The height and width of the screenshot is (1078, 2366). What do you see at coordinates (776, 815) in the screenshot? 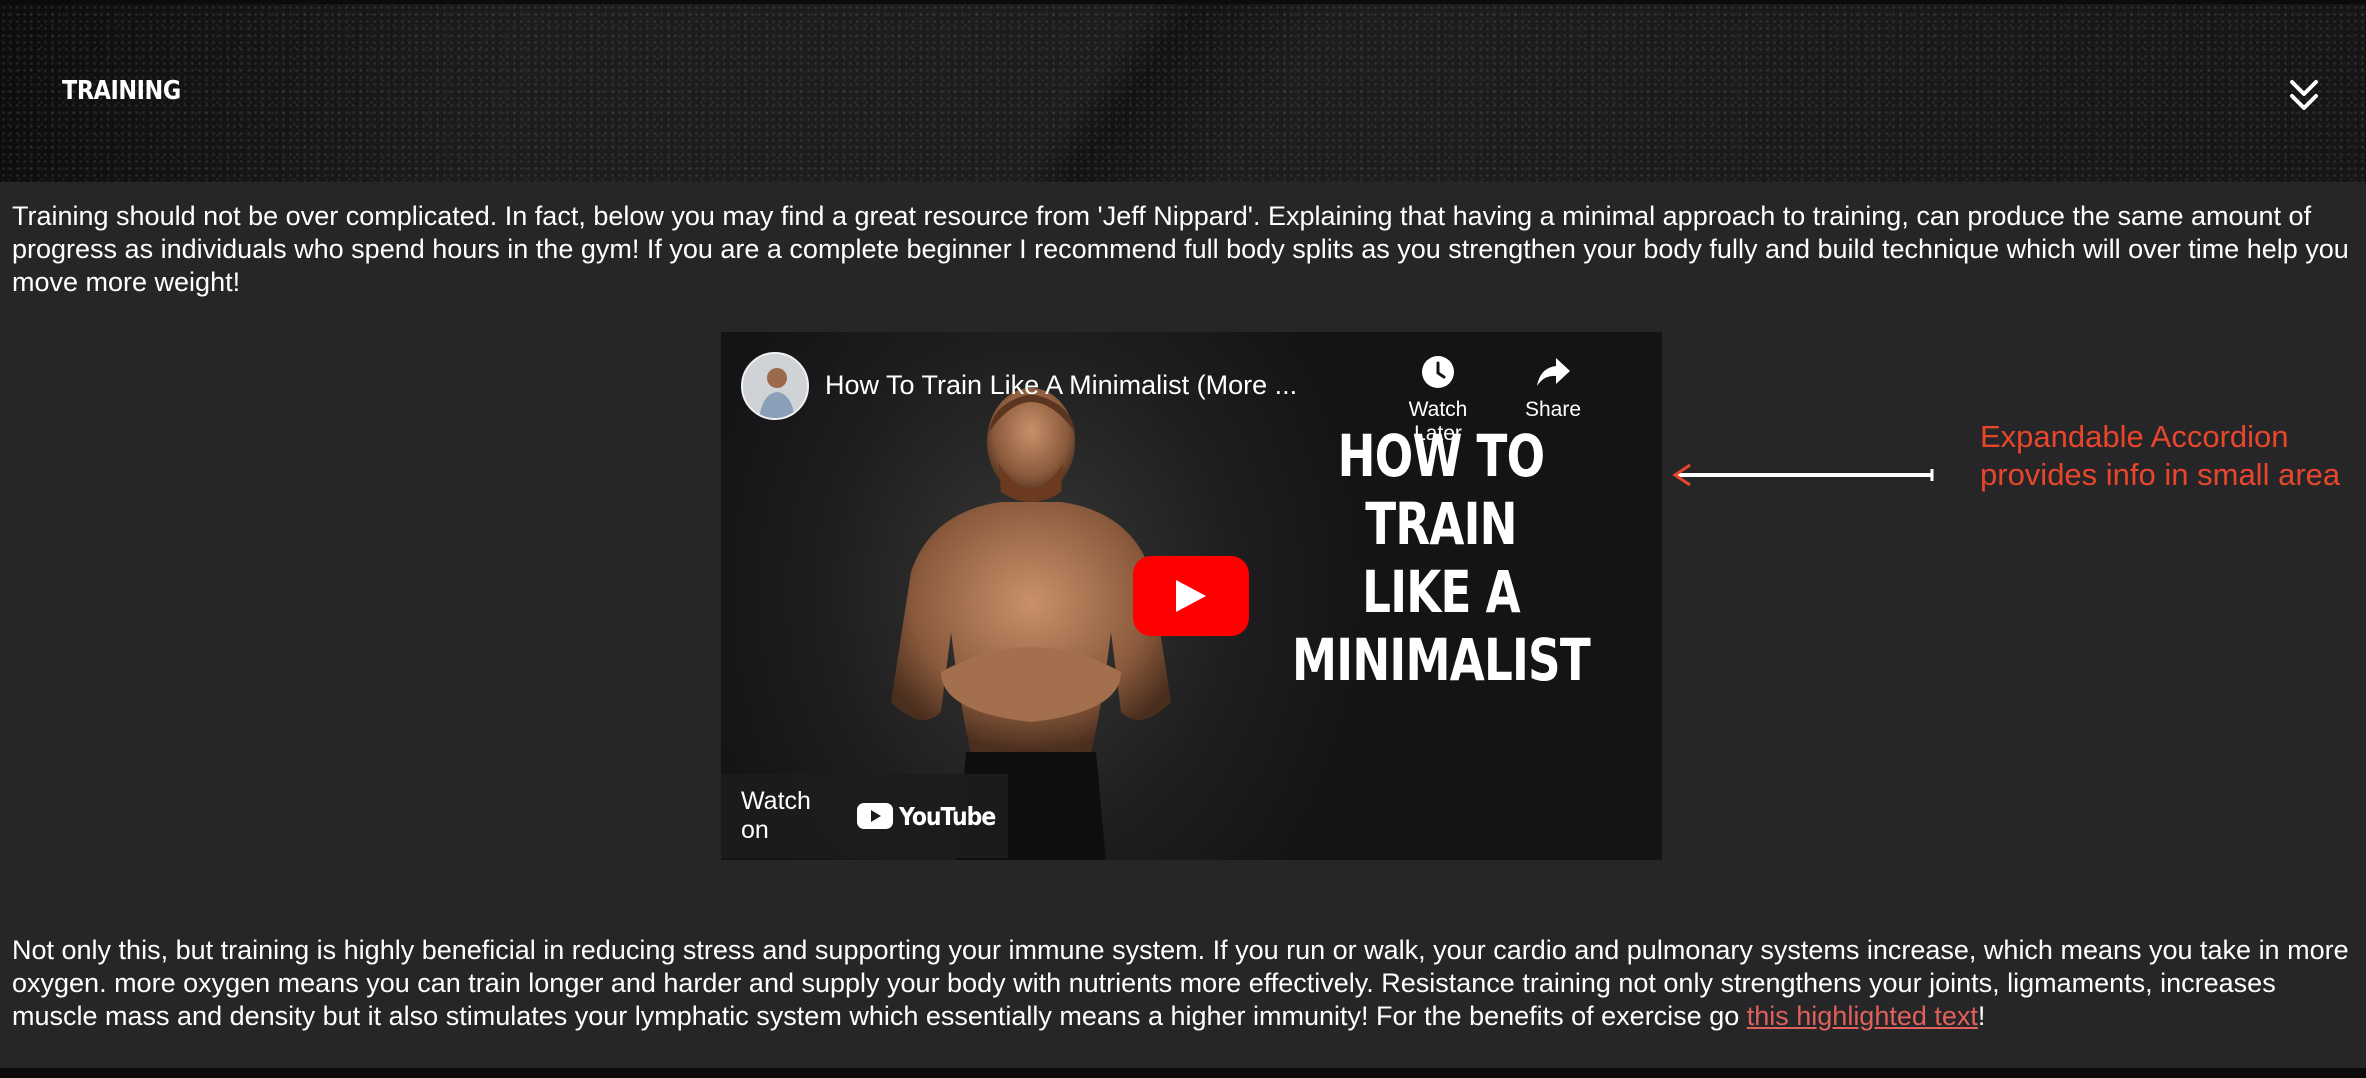
I see `watch-on-label: Watch on` at bounding box center [776, 815].